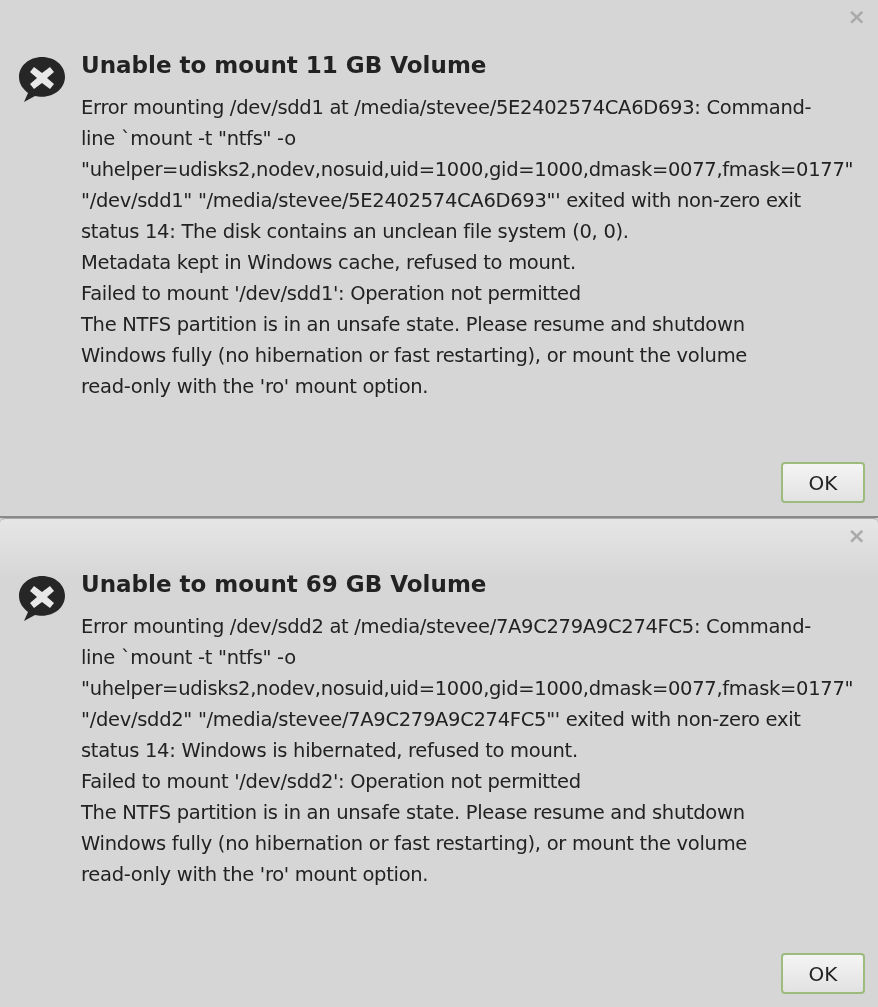  Describe the element at coordinates (284, 65) in the screenshot. I see `dialog-title: Unable to mount 11 GB Volume` at that location.